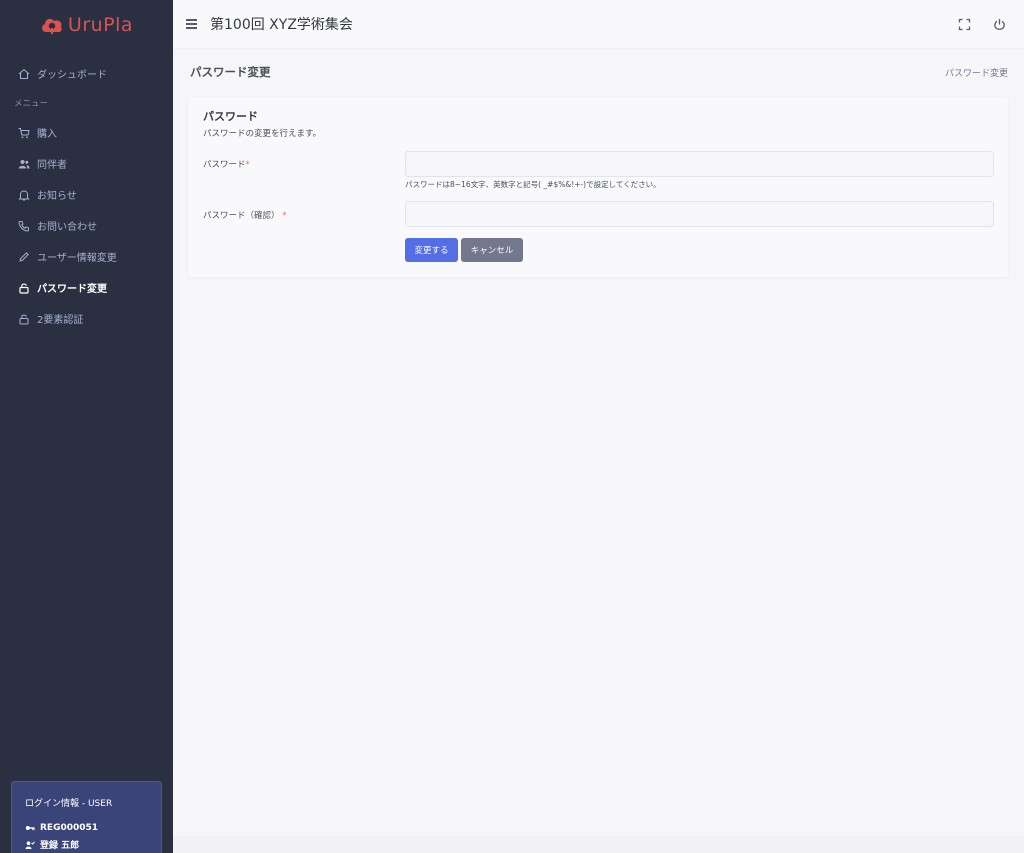 Image resolution: width=1024 pixels, height=853 pixels. I want to click on sidebar-item-label: 同伴者, so click(52, 165).